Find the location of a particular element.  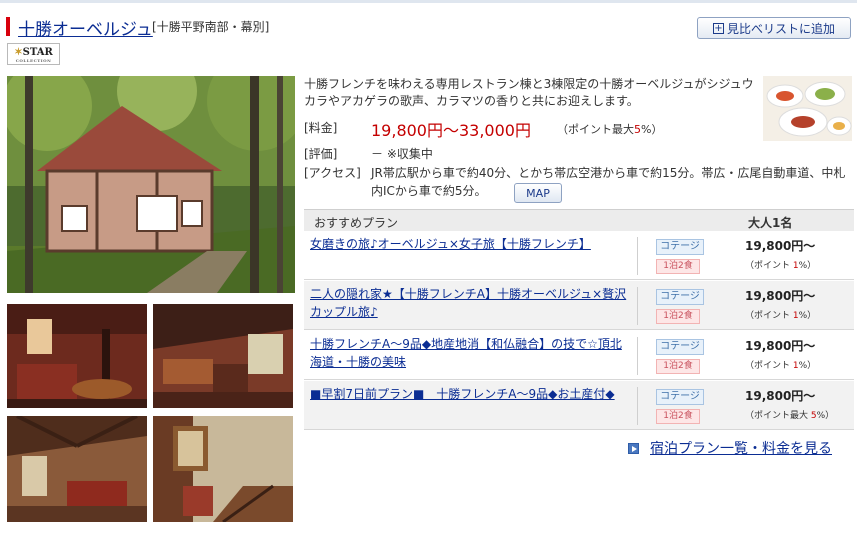

price-label: [料金] is located at coordinates (321, 128).